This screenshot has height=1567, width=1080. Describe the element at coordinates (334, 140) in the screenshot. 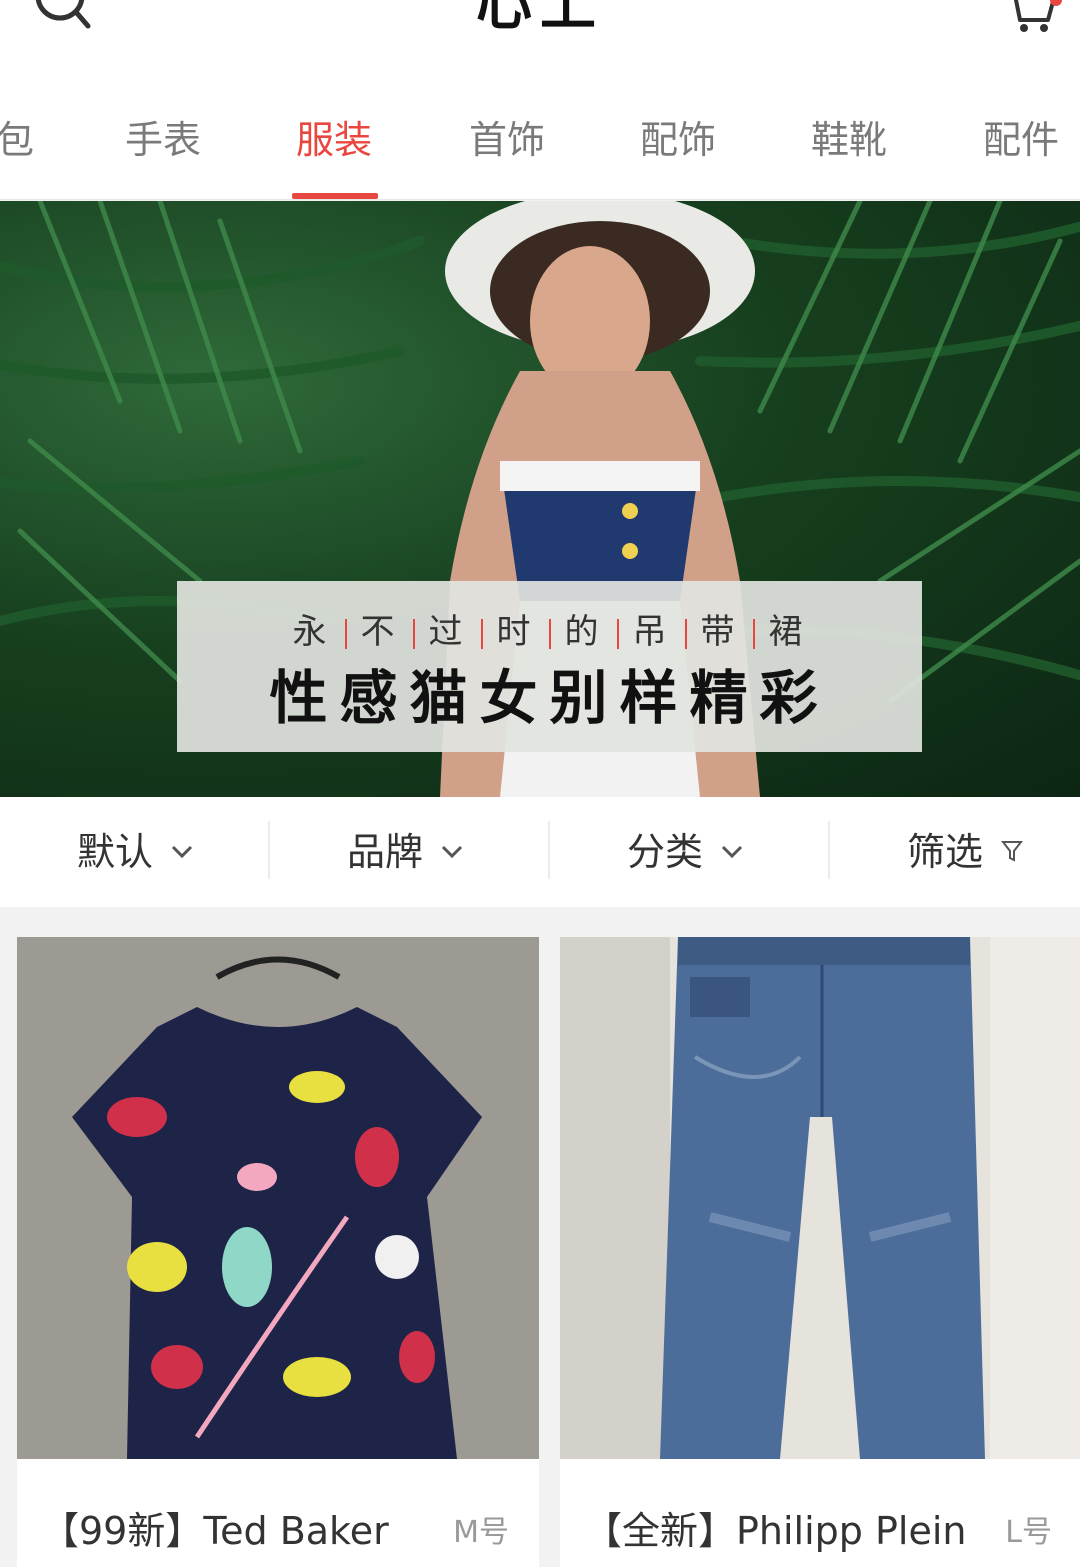

I see `tab-clothing: 服装` at that location.